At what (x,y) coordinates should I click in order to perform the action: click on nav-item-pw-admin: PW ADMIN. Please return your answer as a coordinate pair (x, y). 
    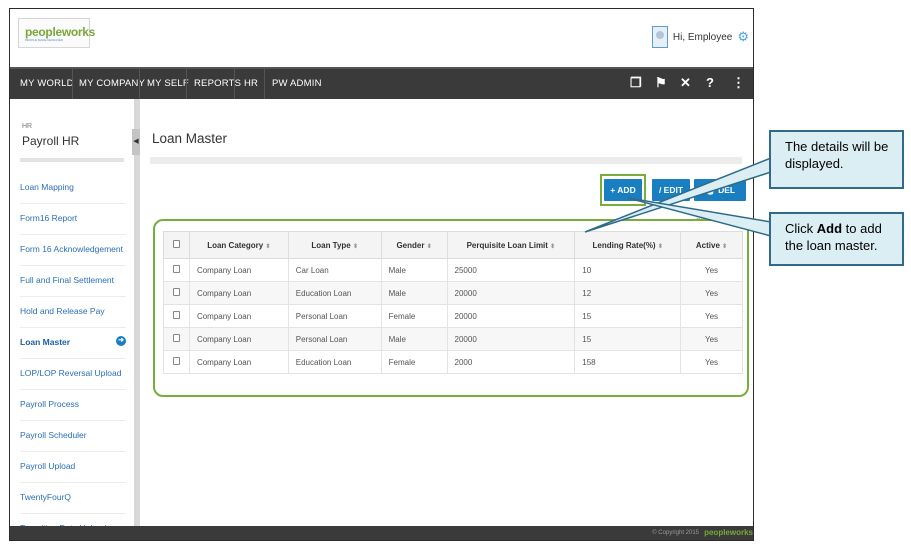
    Looking at the image, I should click on (297, 83).